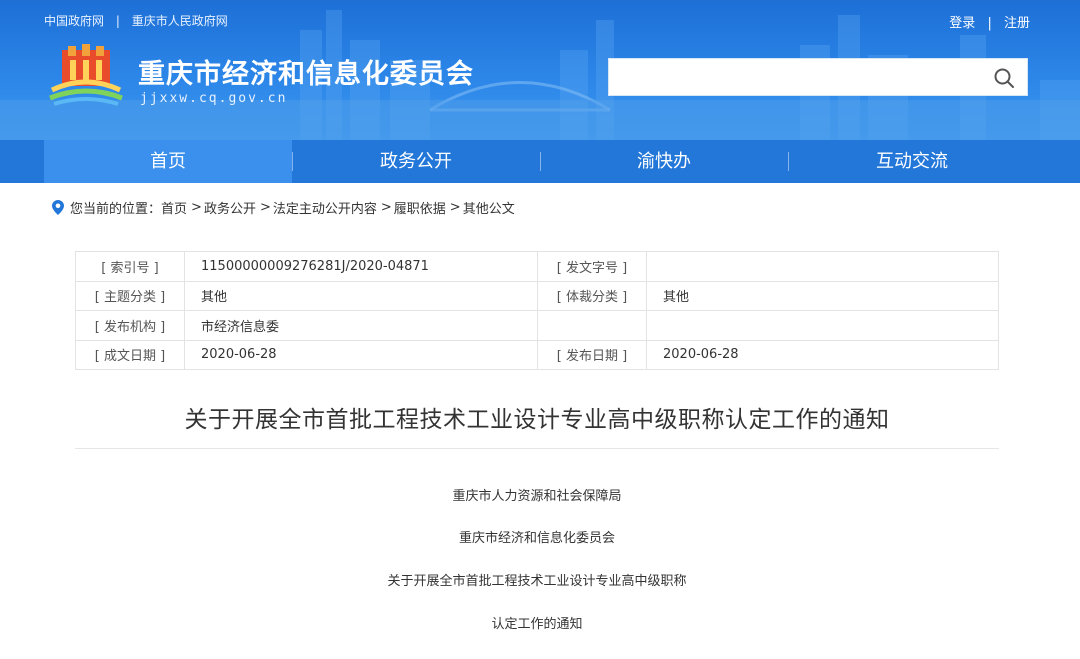 Image resolution: width=1080 pixels, height=659 pixels. I want to click on genre-category-label: [ 体裁分类 ], so click(592, 295).